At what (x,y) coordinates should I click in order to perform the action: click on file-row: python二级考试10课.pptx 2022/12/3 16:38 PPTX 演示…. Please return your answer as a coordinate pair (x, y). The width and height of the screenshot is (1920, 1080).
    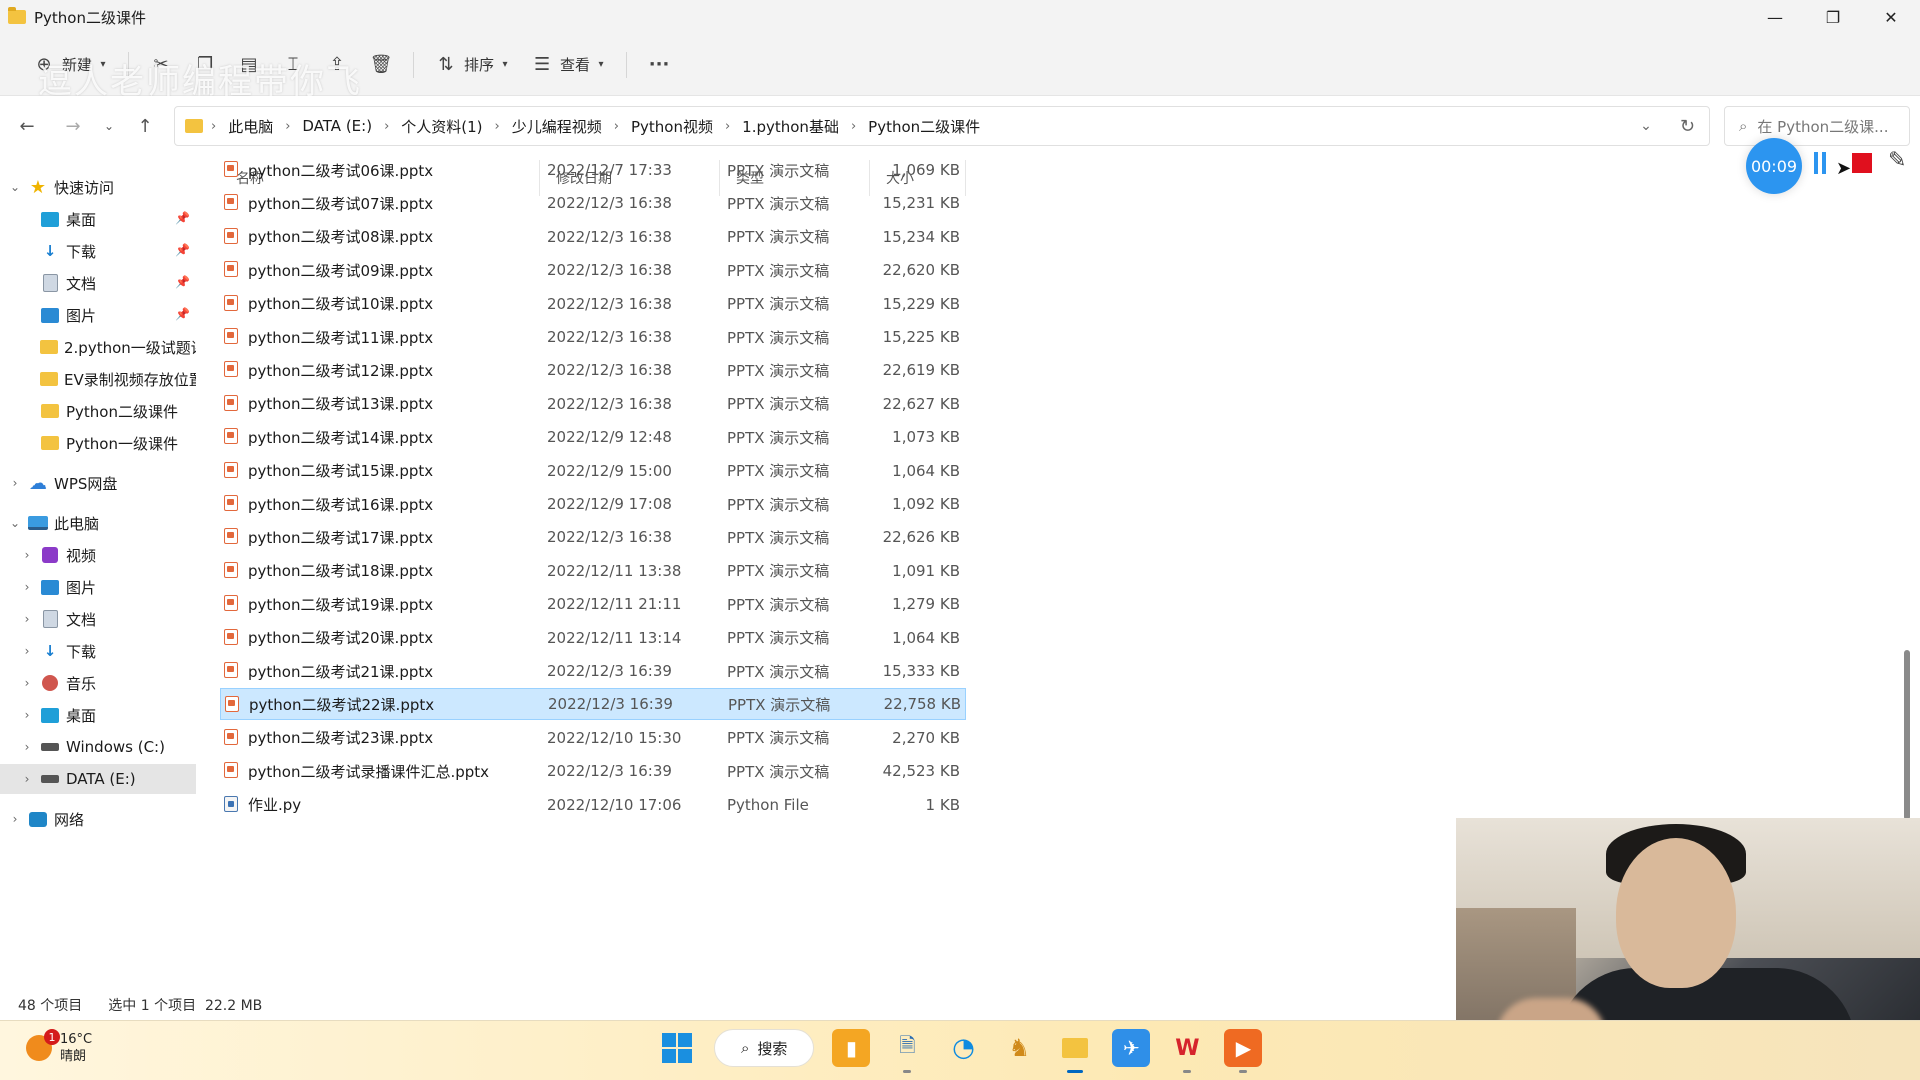
    Looking at the image, I should click on (593, 304).